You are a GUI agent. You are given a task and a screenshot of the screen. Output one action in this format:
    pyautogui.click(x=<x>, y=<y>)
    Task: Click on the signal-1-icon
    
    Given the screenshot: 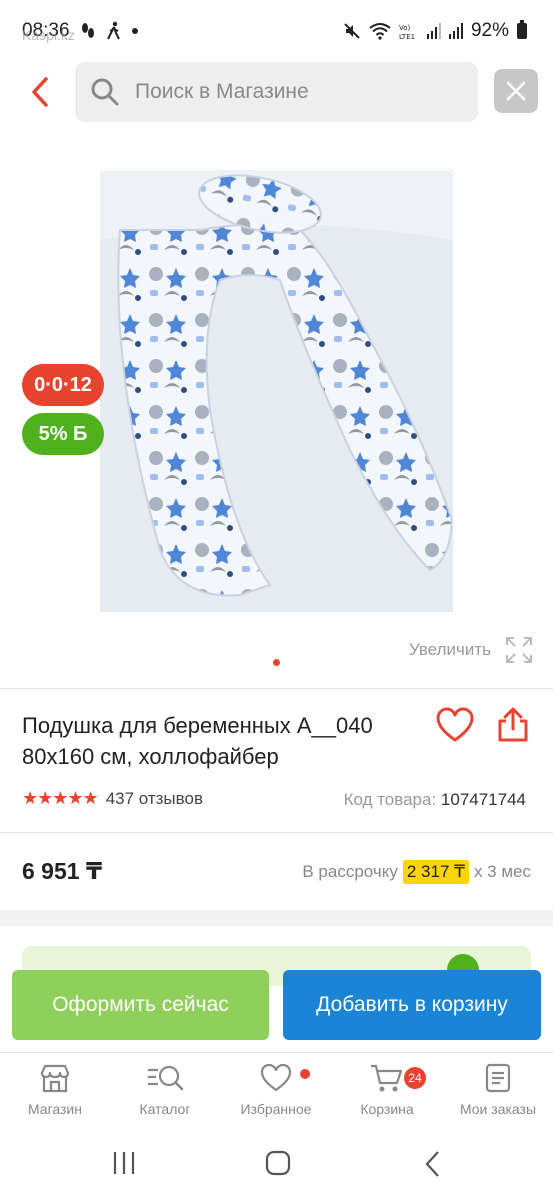 What is the action you would take?
    pyautogui.click(x=433, y=31)
    